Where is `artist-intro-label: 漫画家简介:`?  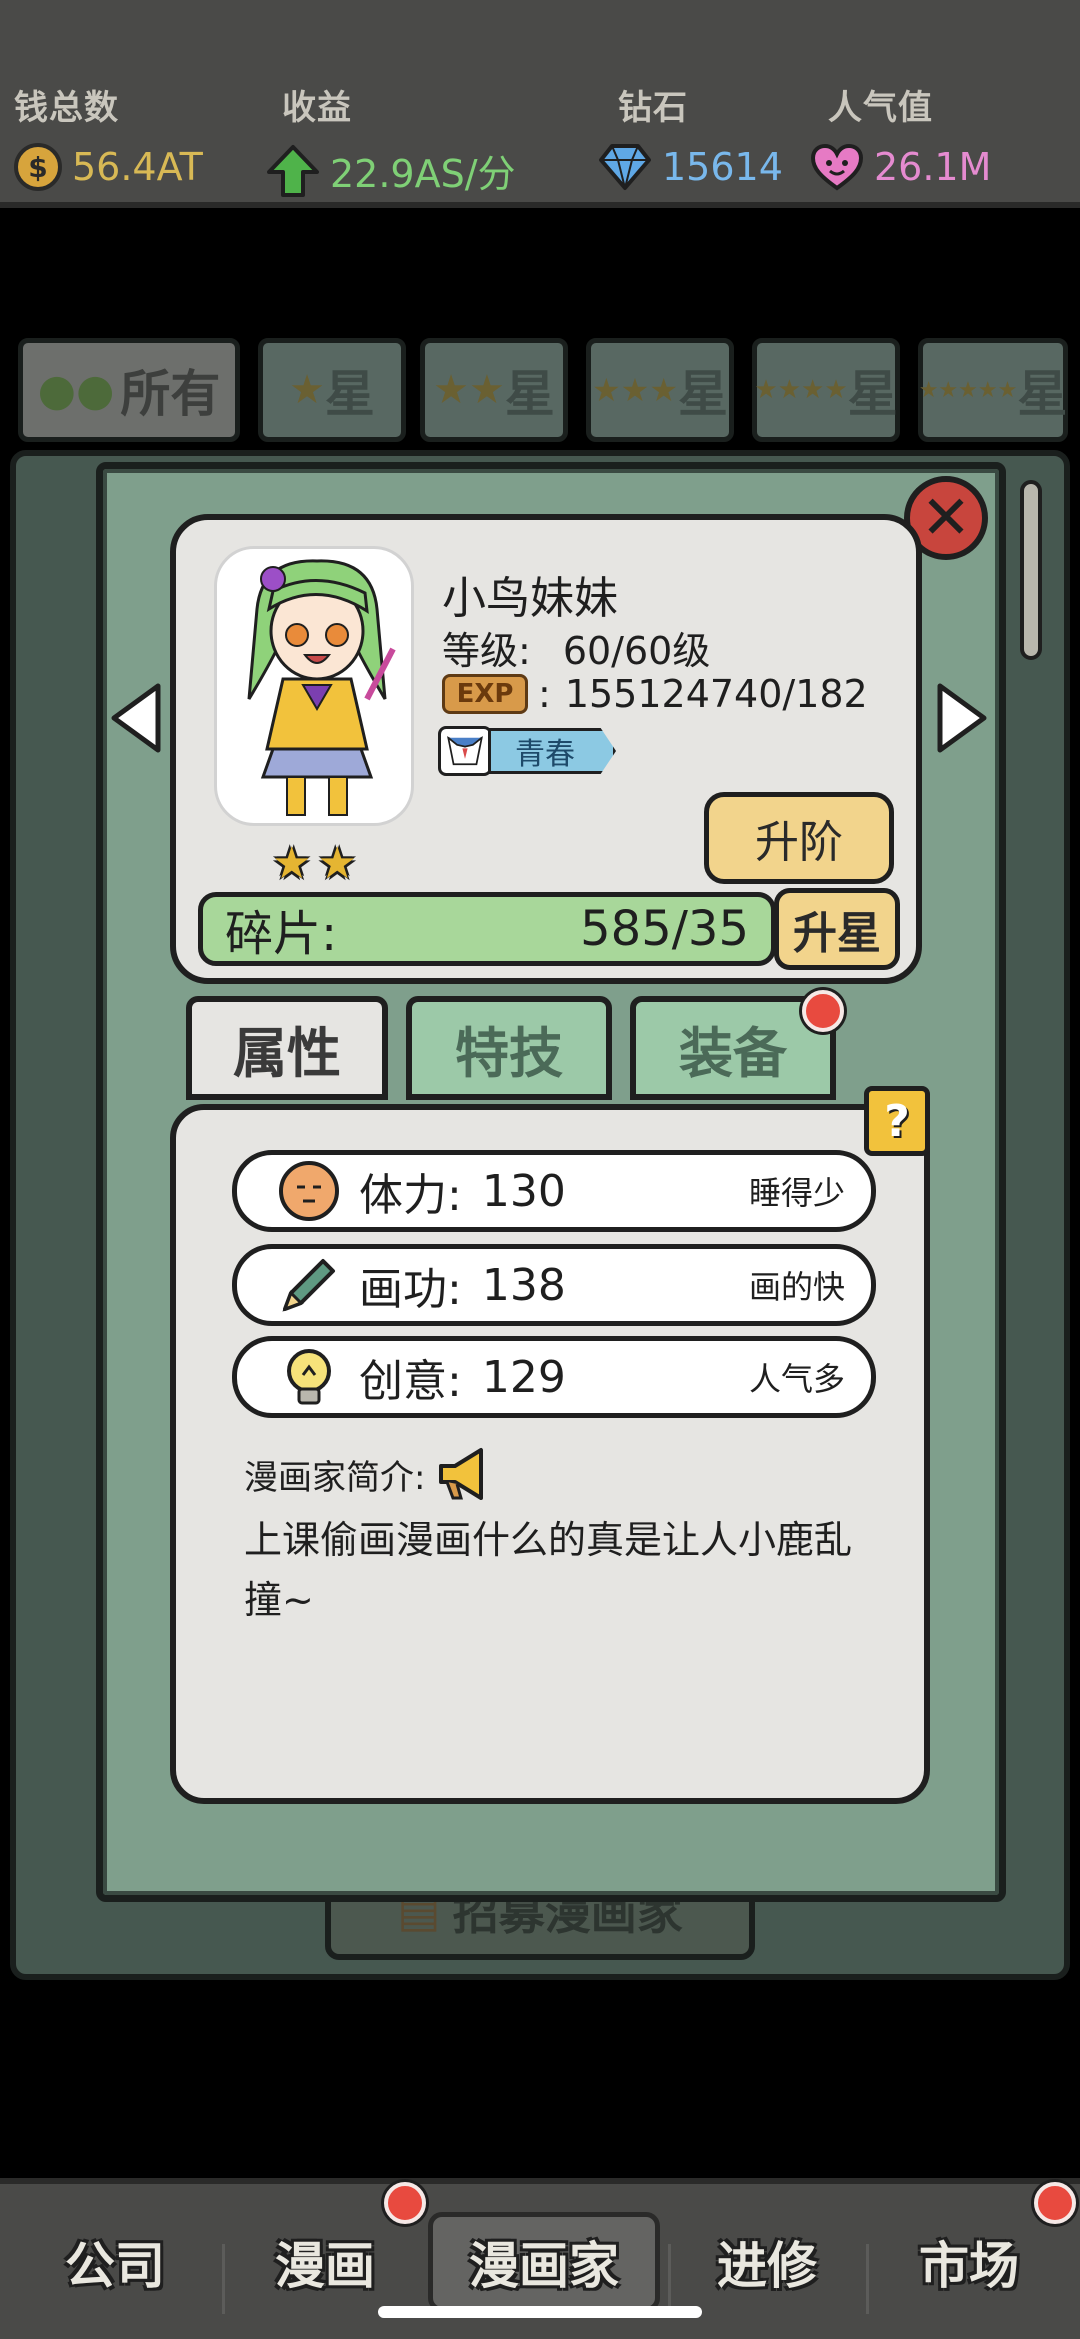
artist-intro-label: 漫画家简介: is located at coordinates (370, 1474).